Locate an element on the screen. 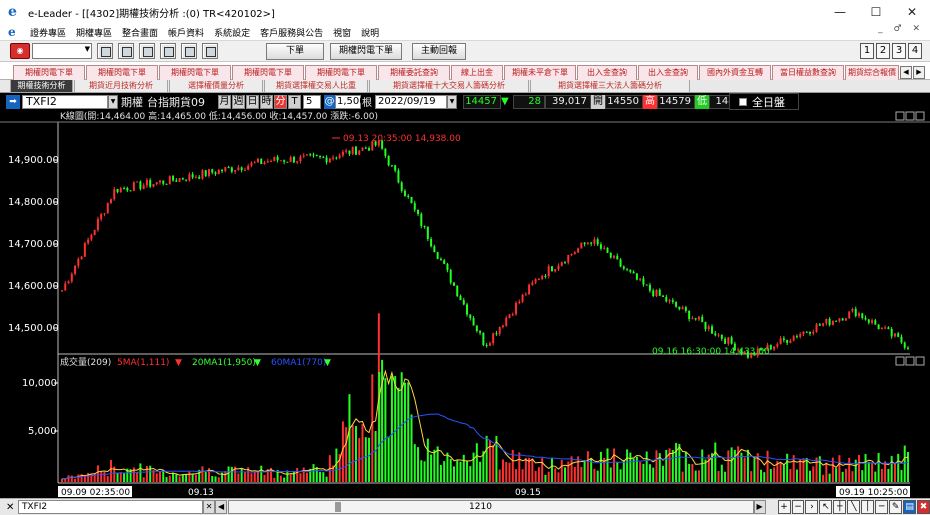 The width and height of the screenshot is (930, 515). symbol-dropdown-button: ▼ is located at coordinates (113, 101).